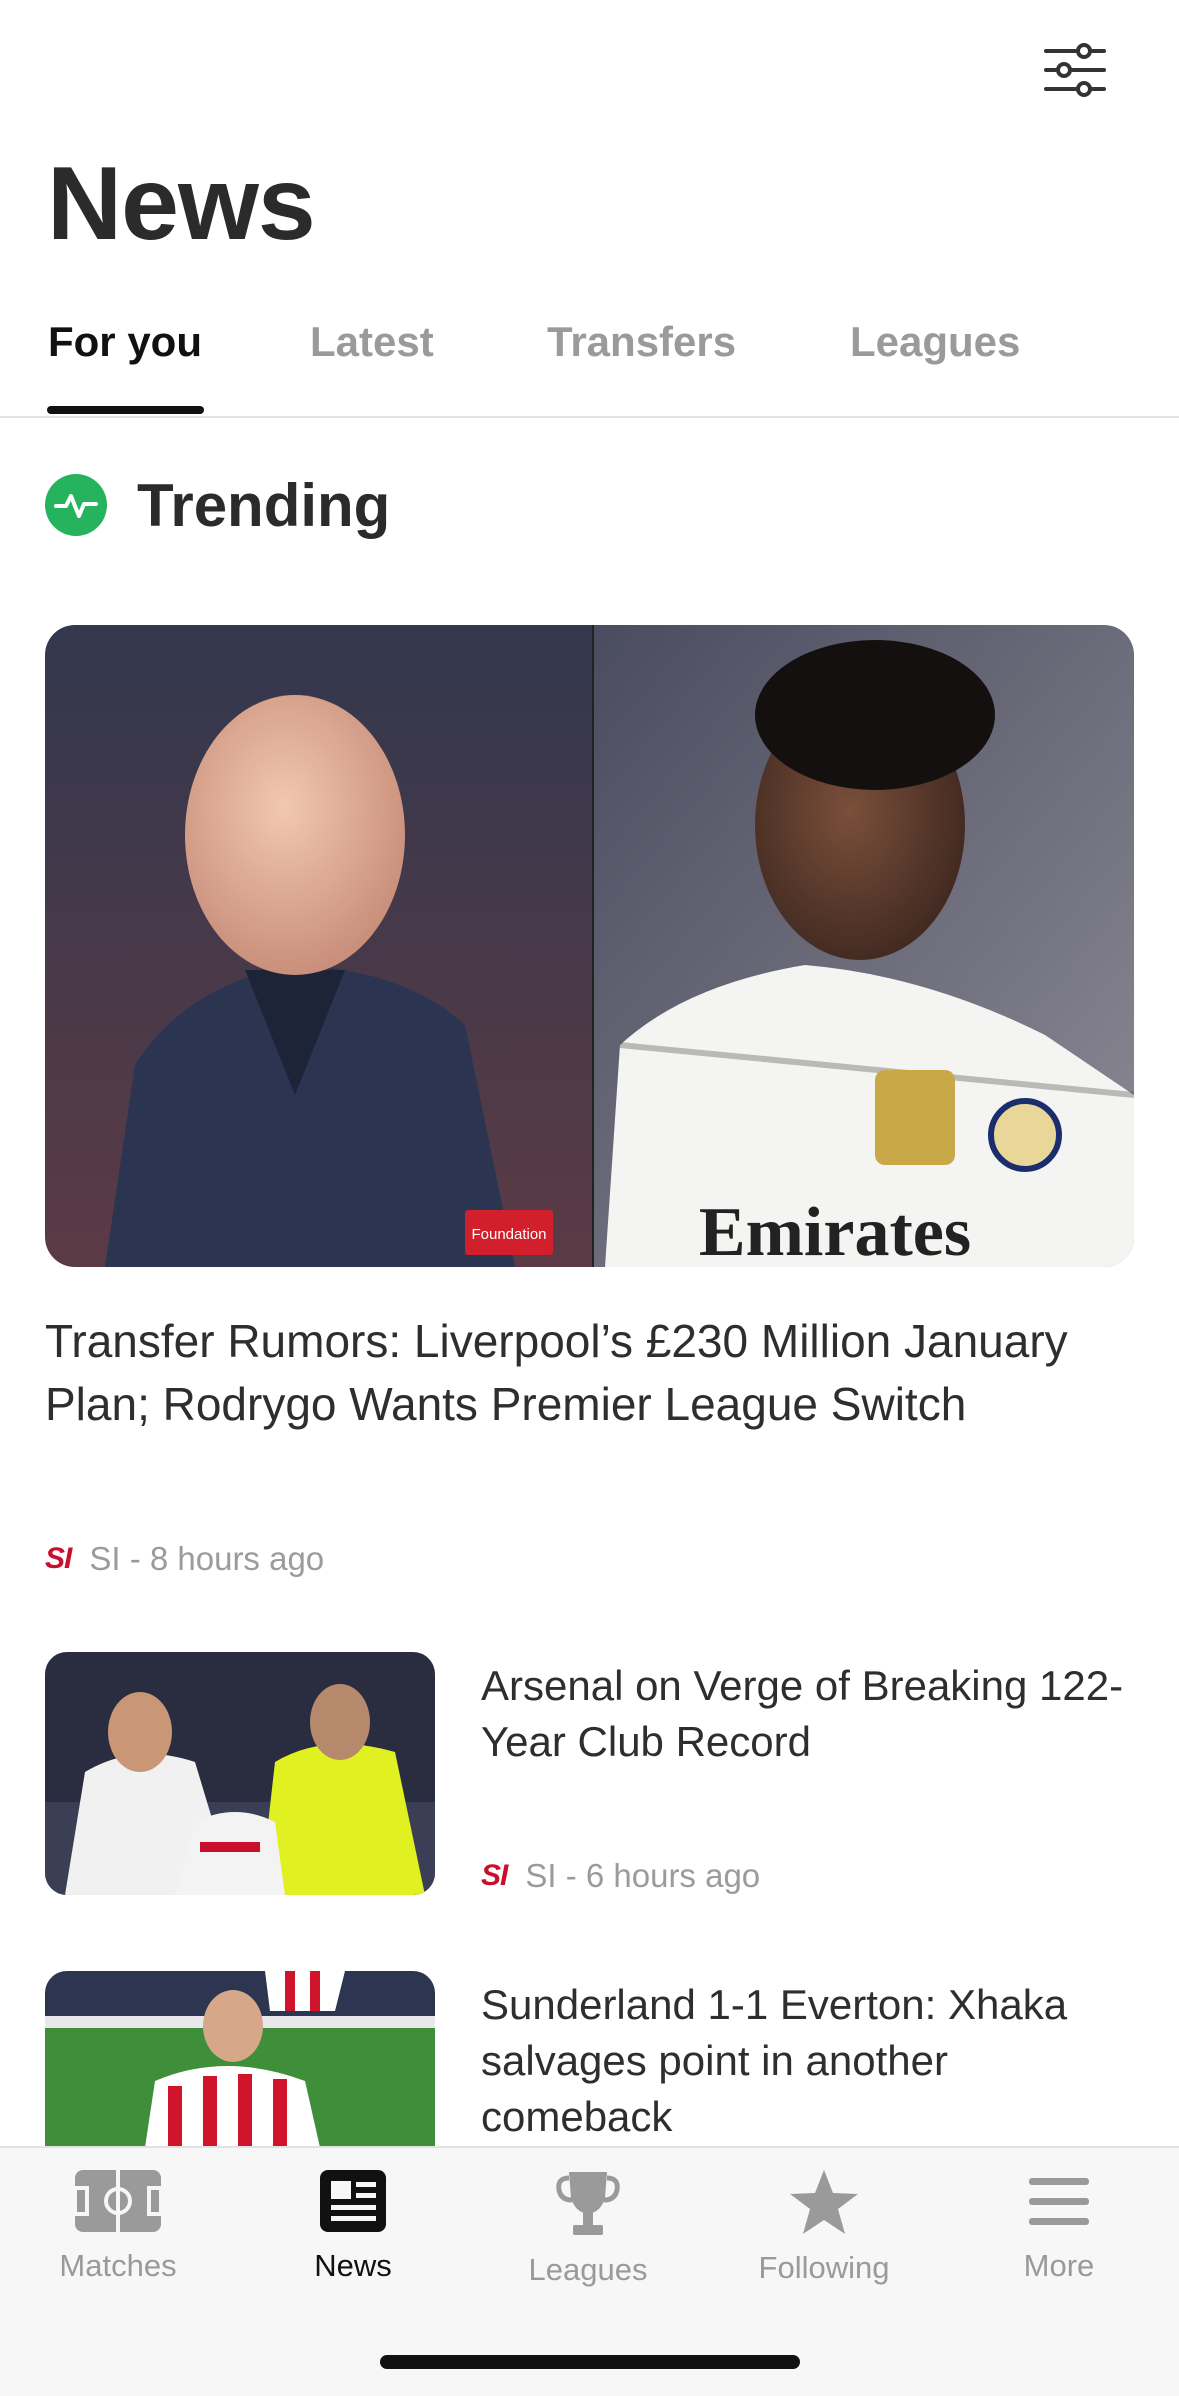 The image size is (1179, 2396). What do you see at coordinates (641, 342) in the screenshot?
I see `tab-transfers: Transfers` at bounding box center [641, 342].